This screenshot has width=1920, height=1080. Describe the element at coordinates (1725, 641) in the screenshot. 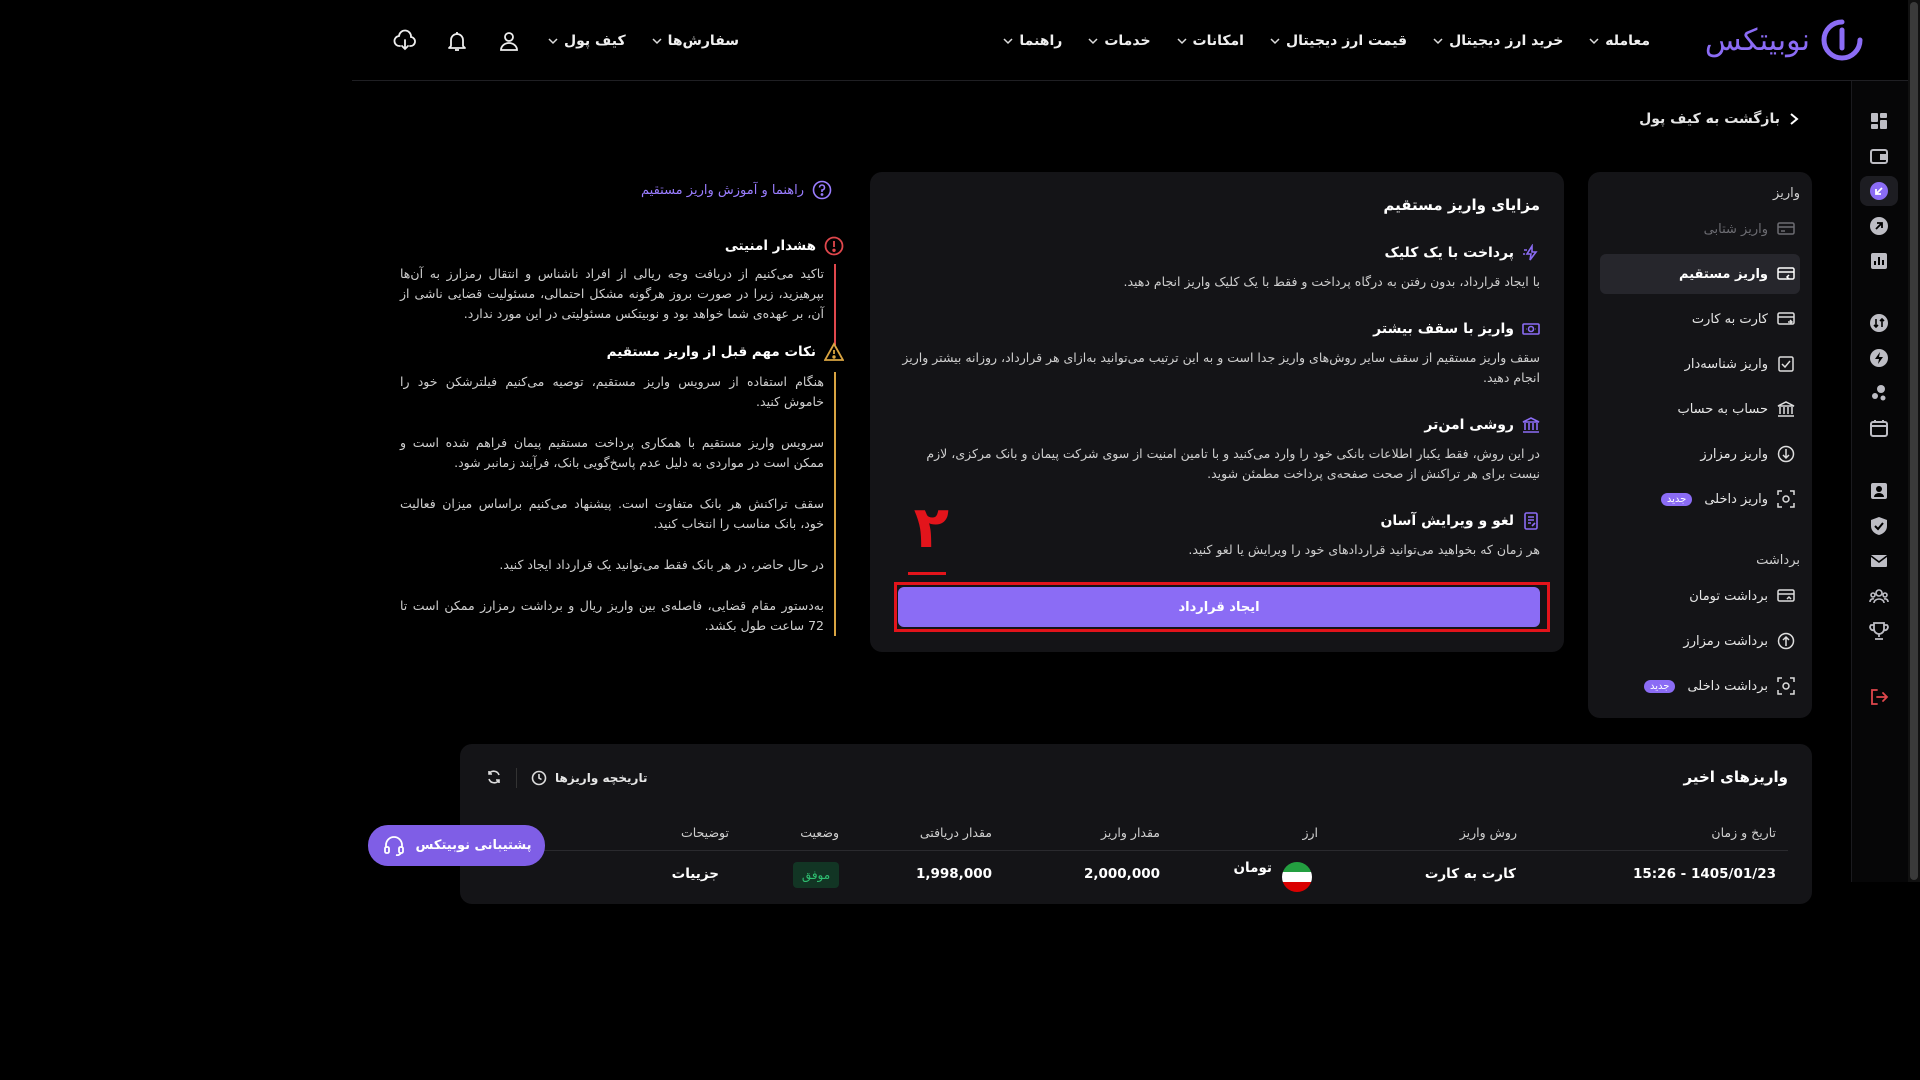

I see `menu-item-label: برداشت رمزارز` at that location.